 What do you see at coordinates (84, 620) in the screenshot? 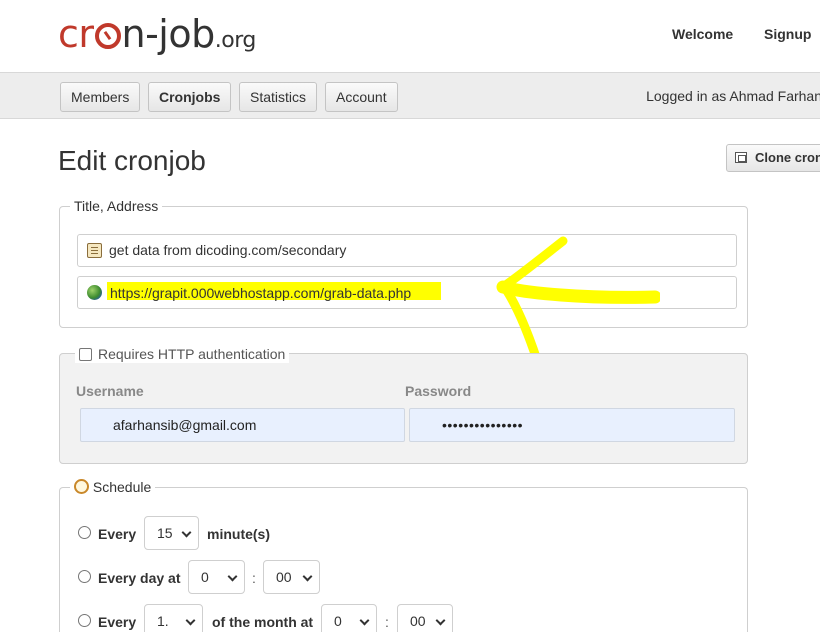
I see `schedule-radio-every-month` at bounding box center [84, 620].